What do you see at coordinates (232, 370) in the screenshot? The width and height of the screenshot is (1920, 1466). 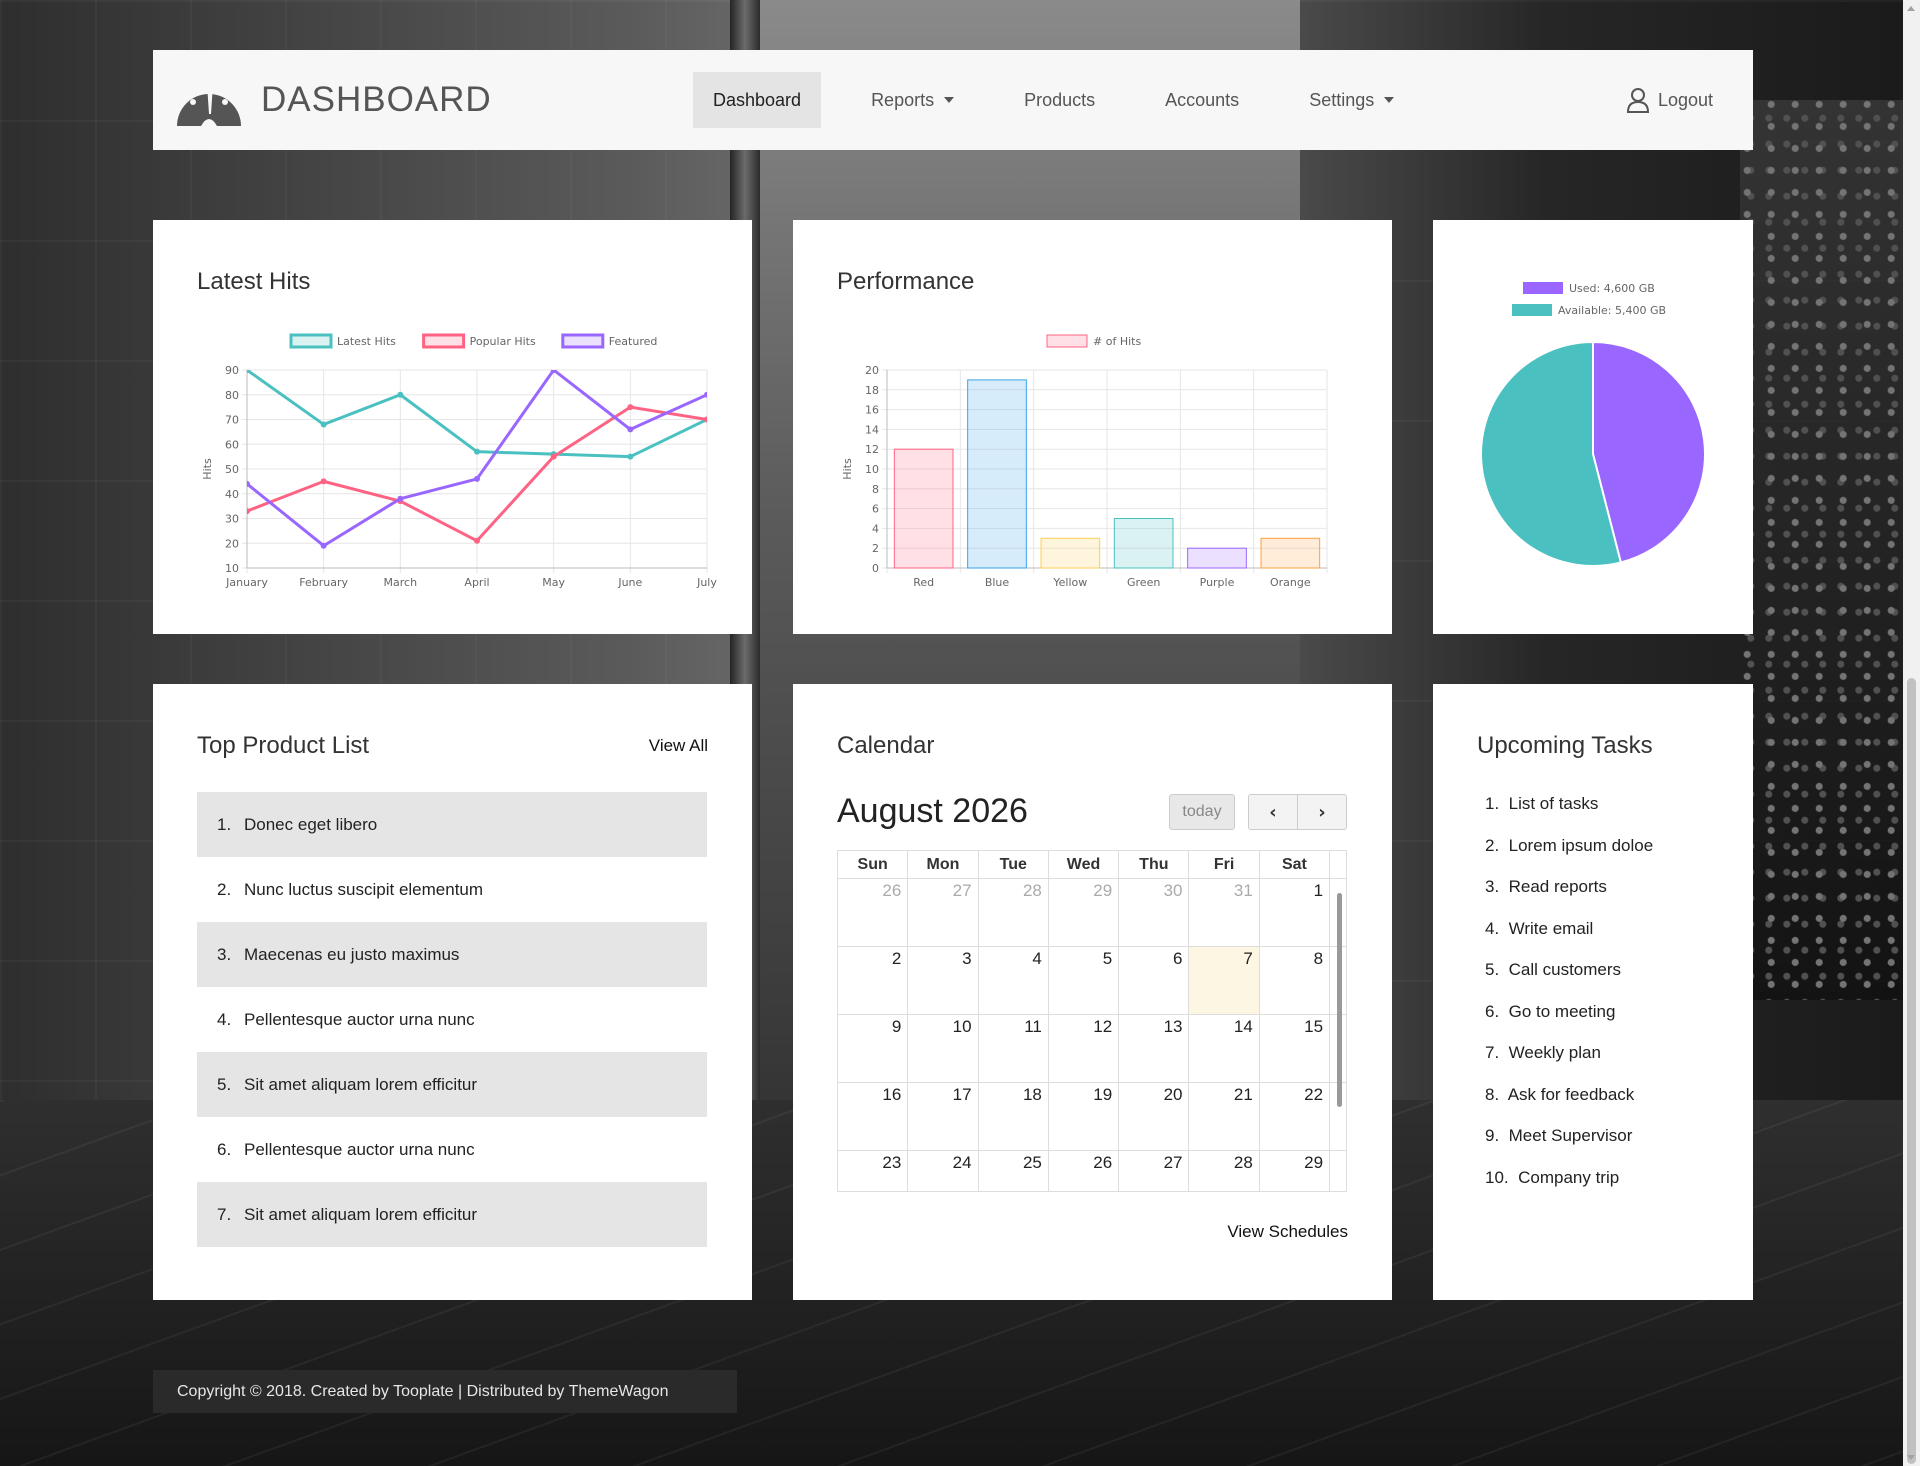 I see `y-tick-label: 90` at bounding box center [232, 370].